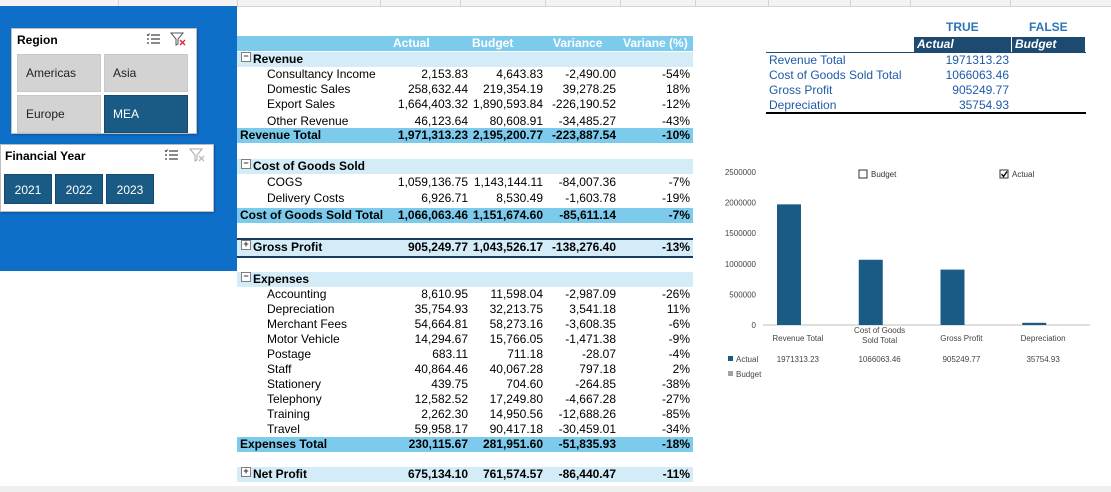 The width and height of the screenshot is (1111, 492). I want to click on y-tick-label: 2000000, so click(741, 203).